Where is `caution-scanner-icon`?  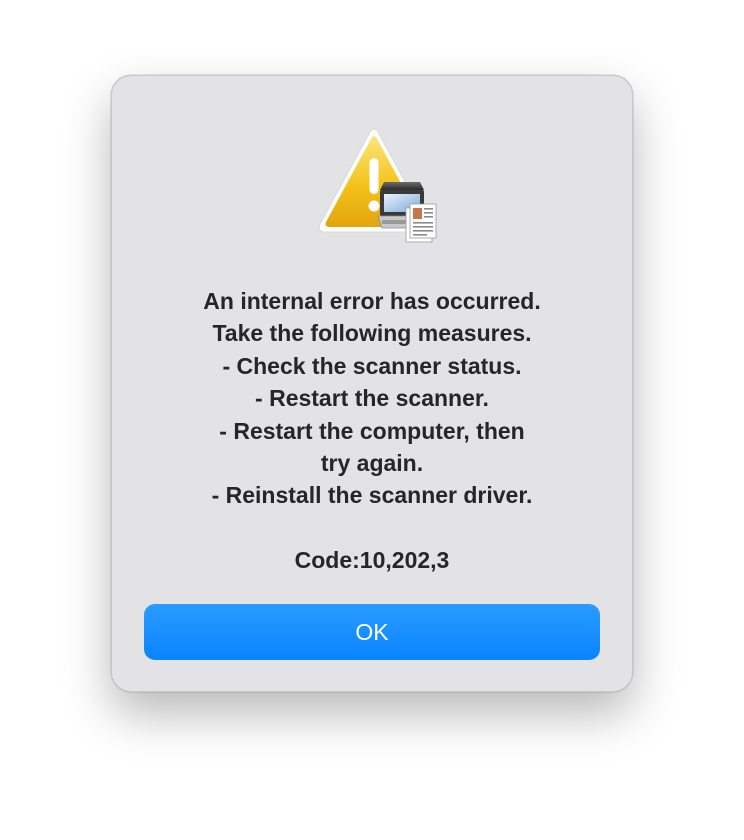 caution-scanner-icon is located at coordinates (377, 186).